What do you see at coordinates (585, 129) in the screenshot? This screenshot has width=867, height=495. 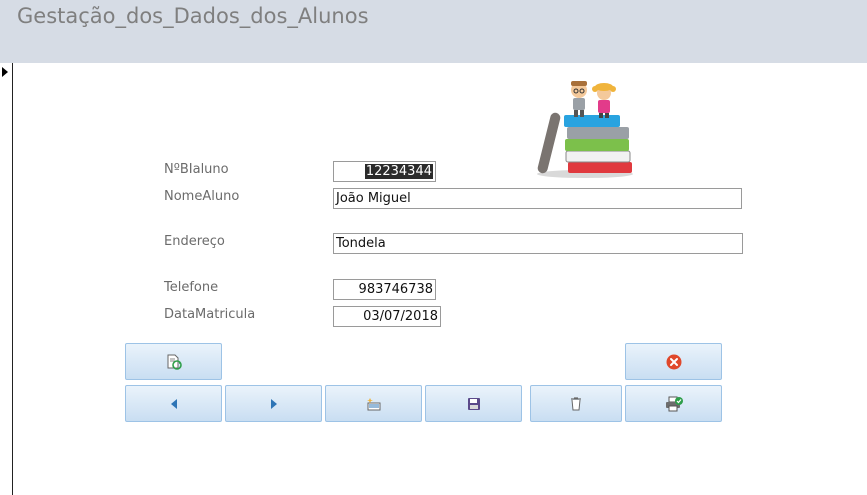 I see `kids-books-illustration` at bounding box center [585, 129].